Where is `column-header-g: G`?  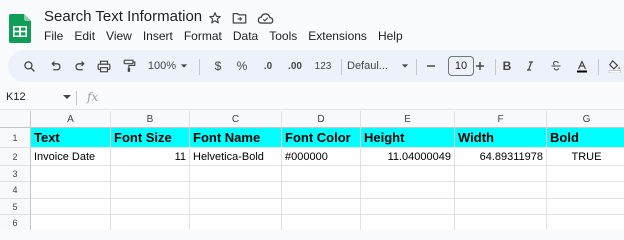 column-header-g: G is located at coordinates (585, 119).